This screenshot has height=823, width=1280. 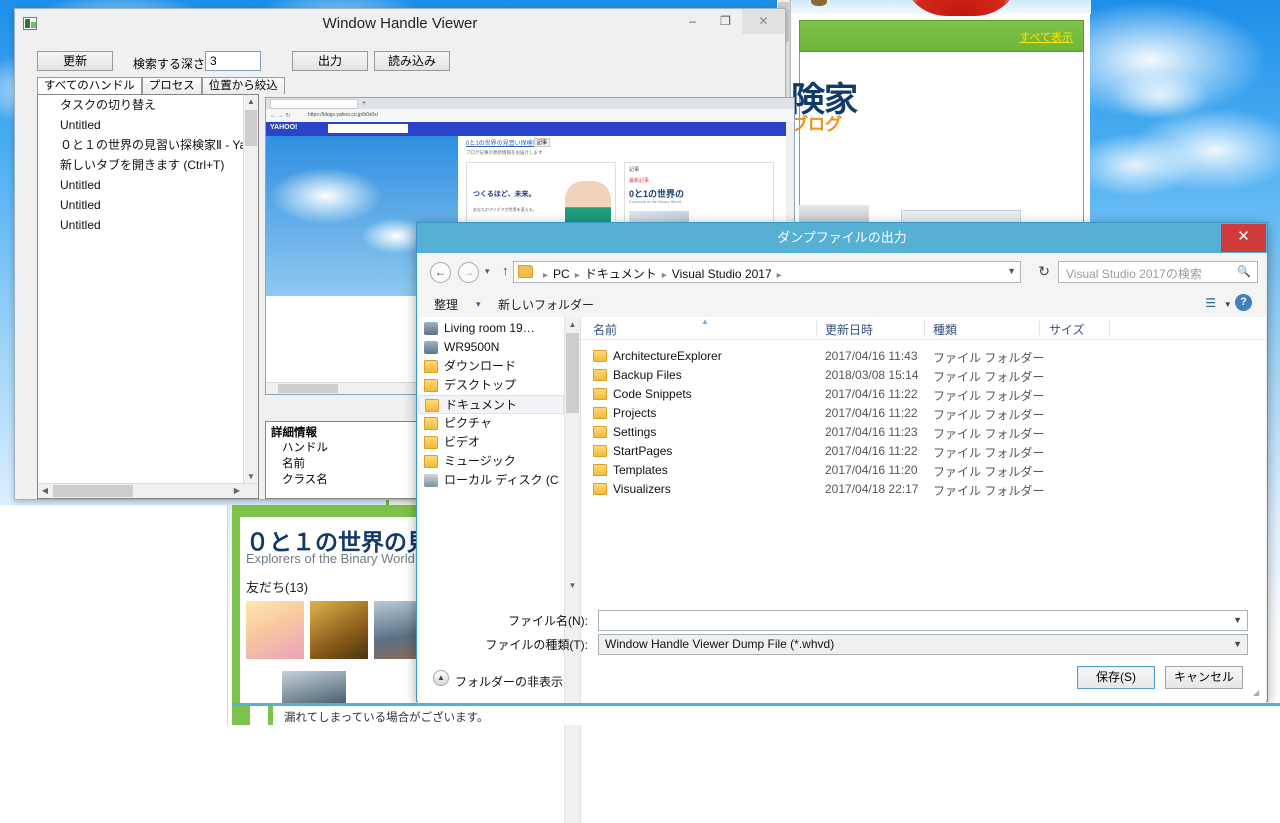 What do you see at coordinates (1210, 303) in the screenshot?
I see `view-mode-icon: ☰` at bounding box center [1210, 303].